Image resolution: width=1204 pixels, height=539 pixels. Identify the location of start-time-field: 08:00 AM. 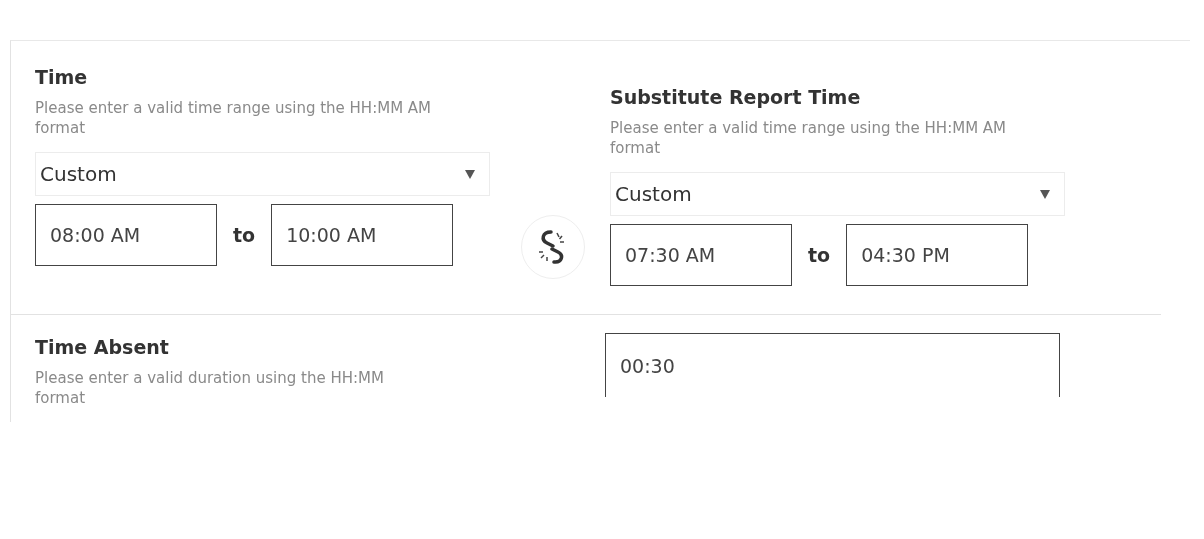
(126, 235).